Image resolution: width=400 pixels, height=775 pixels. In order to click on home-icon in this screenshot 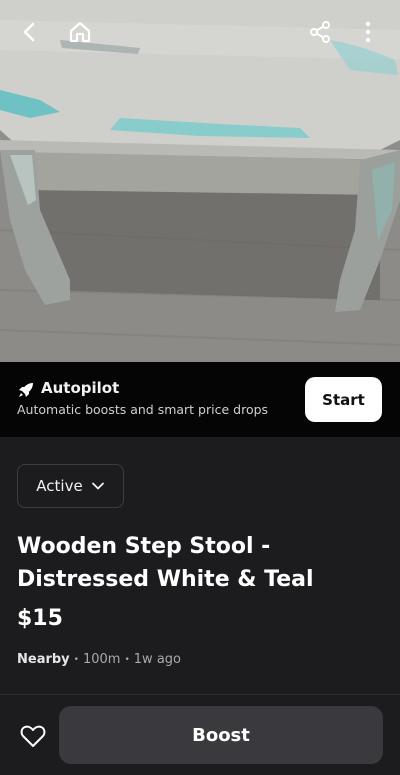, I will do `click(80, 32)`.